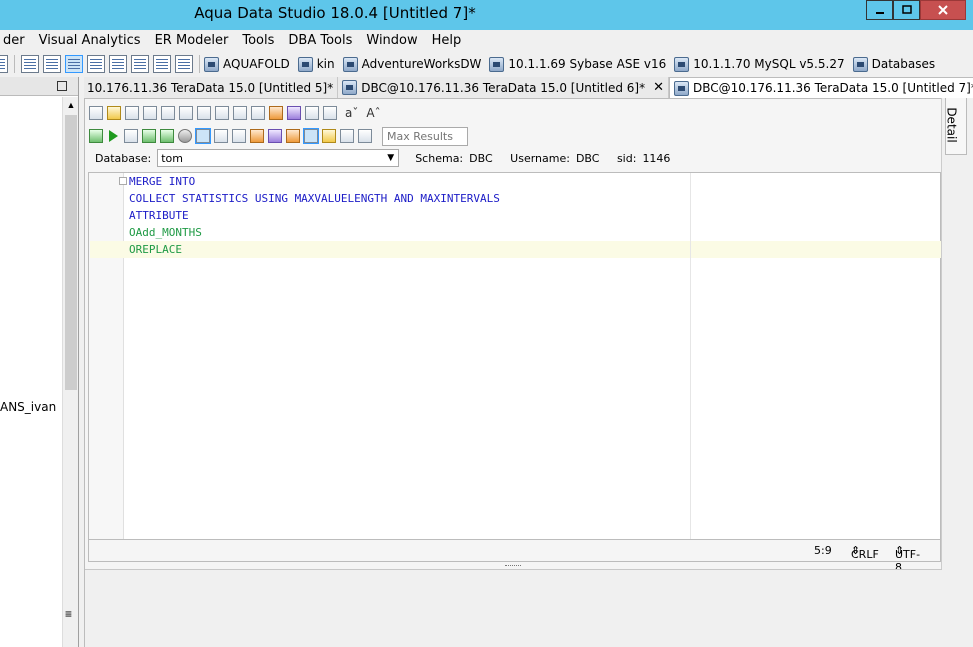 This screenshot has width=973, height=647. Describe the element at coordinates (626, 158) in the screenshot. I see `sid-label: sid:` at that location.